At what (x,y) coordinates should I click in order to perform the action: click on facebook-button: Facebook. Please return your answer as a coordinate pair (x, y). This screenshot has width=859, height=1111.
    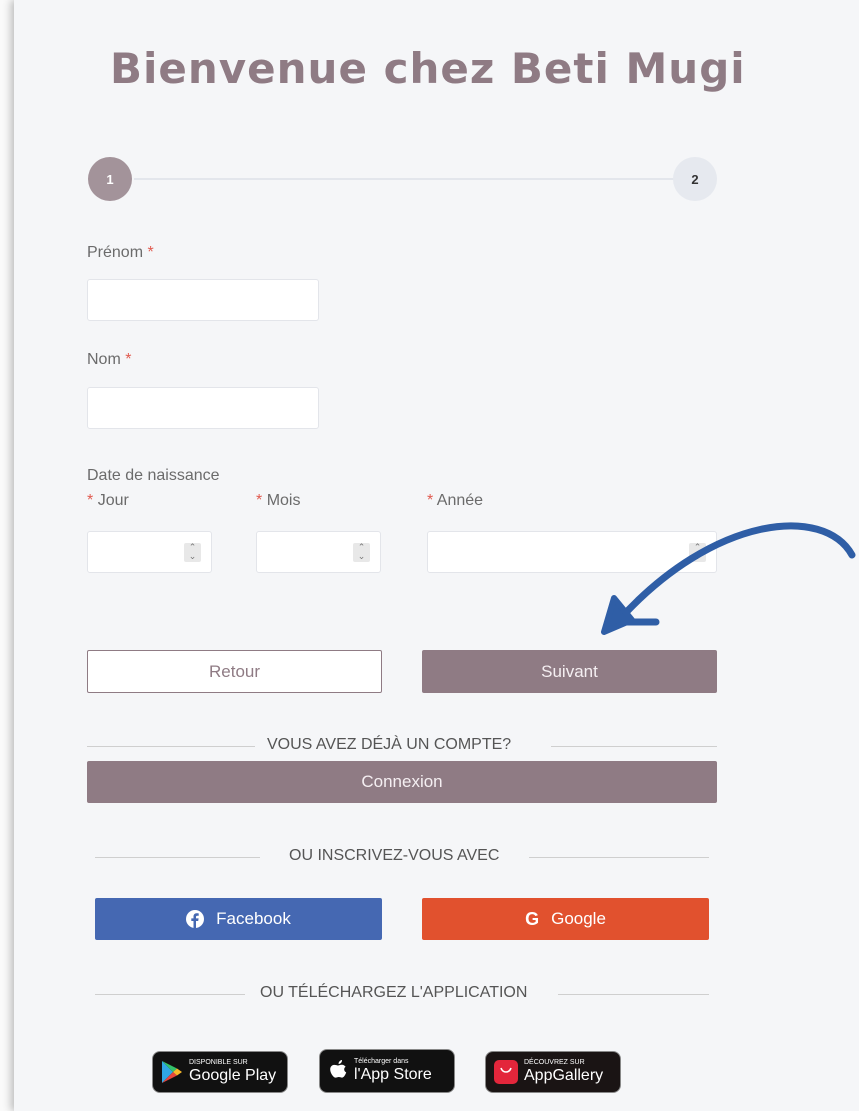
    Looking at the image, I should click on (238, 919).